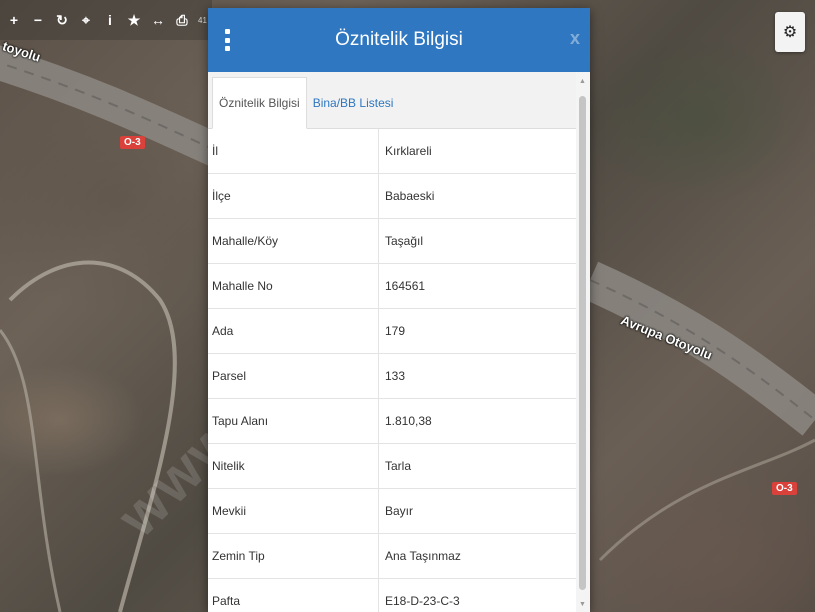 The image size is (815, 612). I want to click on road-badge-right: O-3, so click(784, 488).